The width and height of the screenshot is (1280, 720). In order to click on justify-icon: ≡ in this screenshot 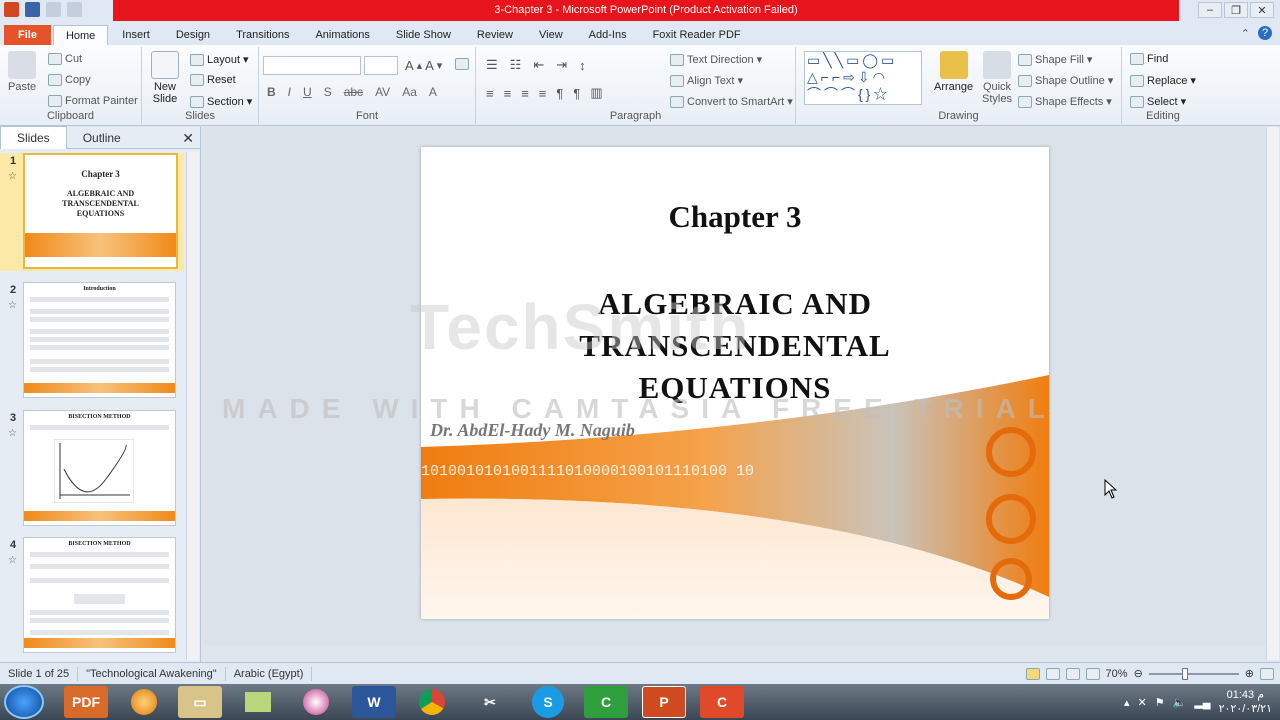, I will do `click(543, 93)`.